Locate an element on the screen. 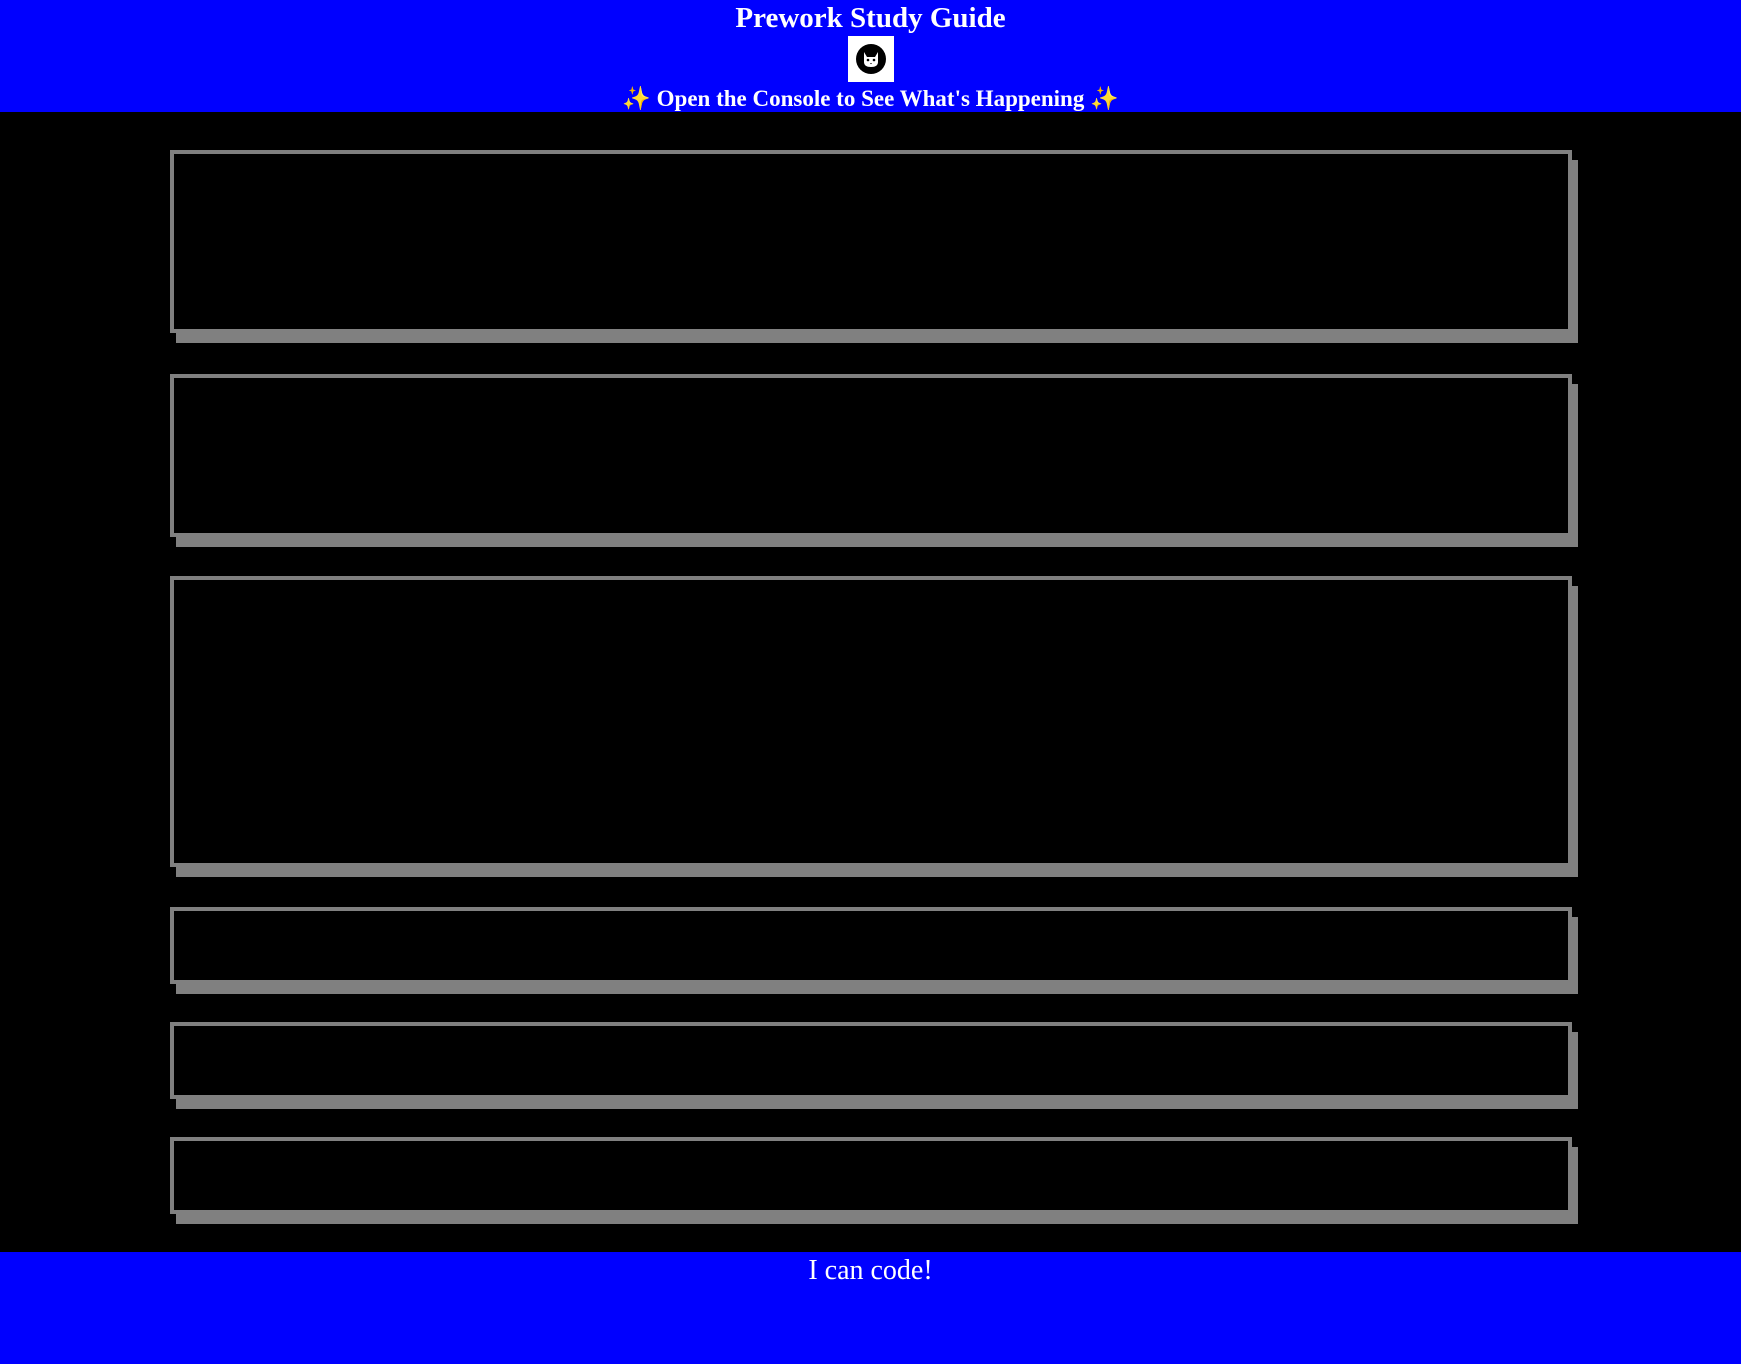 The width and height of the screenshot is (1741, 1364). cat-icon is located at coordinates (870, 59).